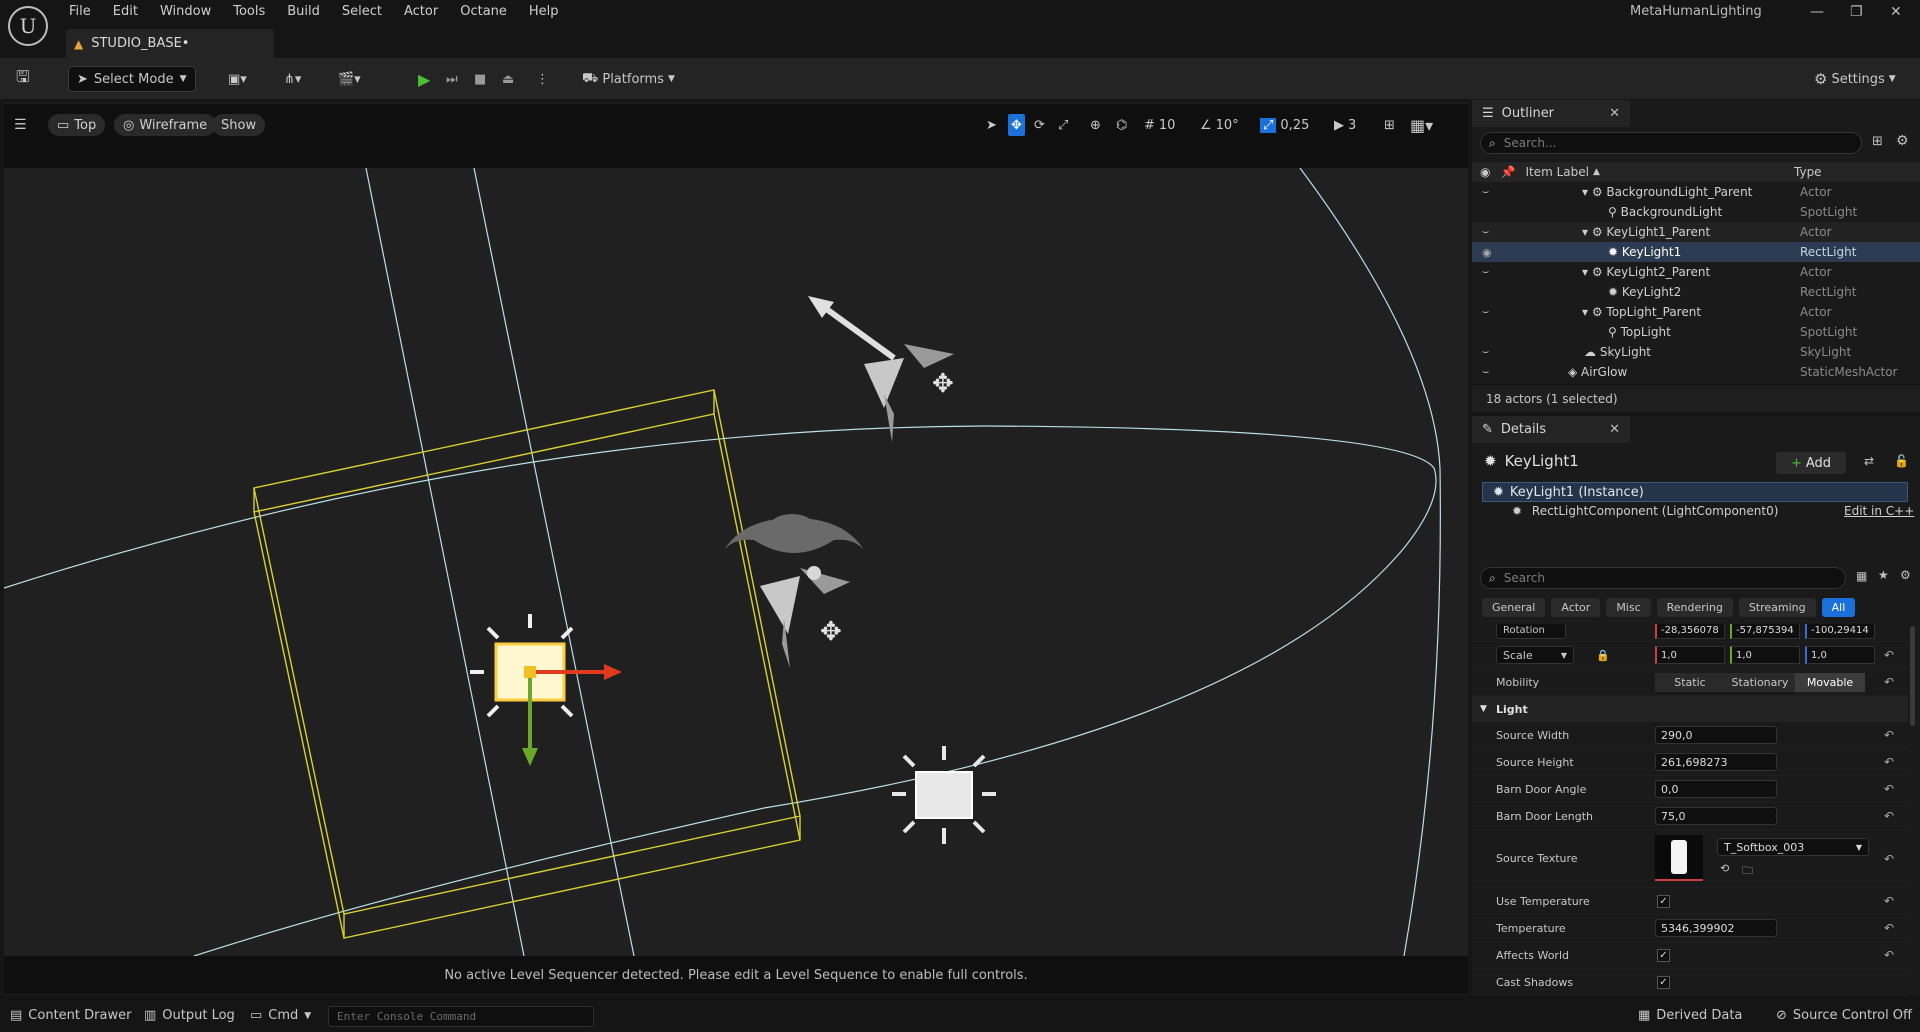  Describe the element at coordinates (1855, 79) in the screenshot. I see `settings-button: ⚙ Settings ▼` at that location.